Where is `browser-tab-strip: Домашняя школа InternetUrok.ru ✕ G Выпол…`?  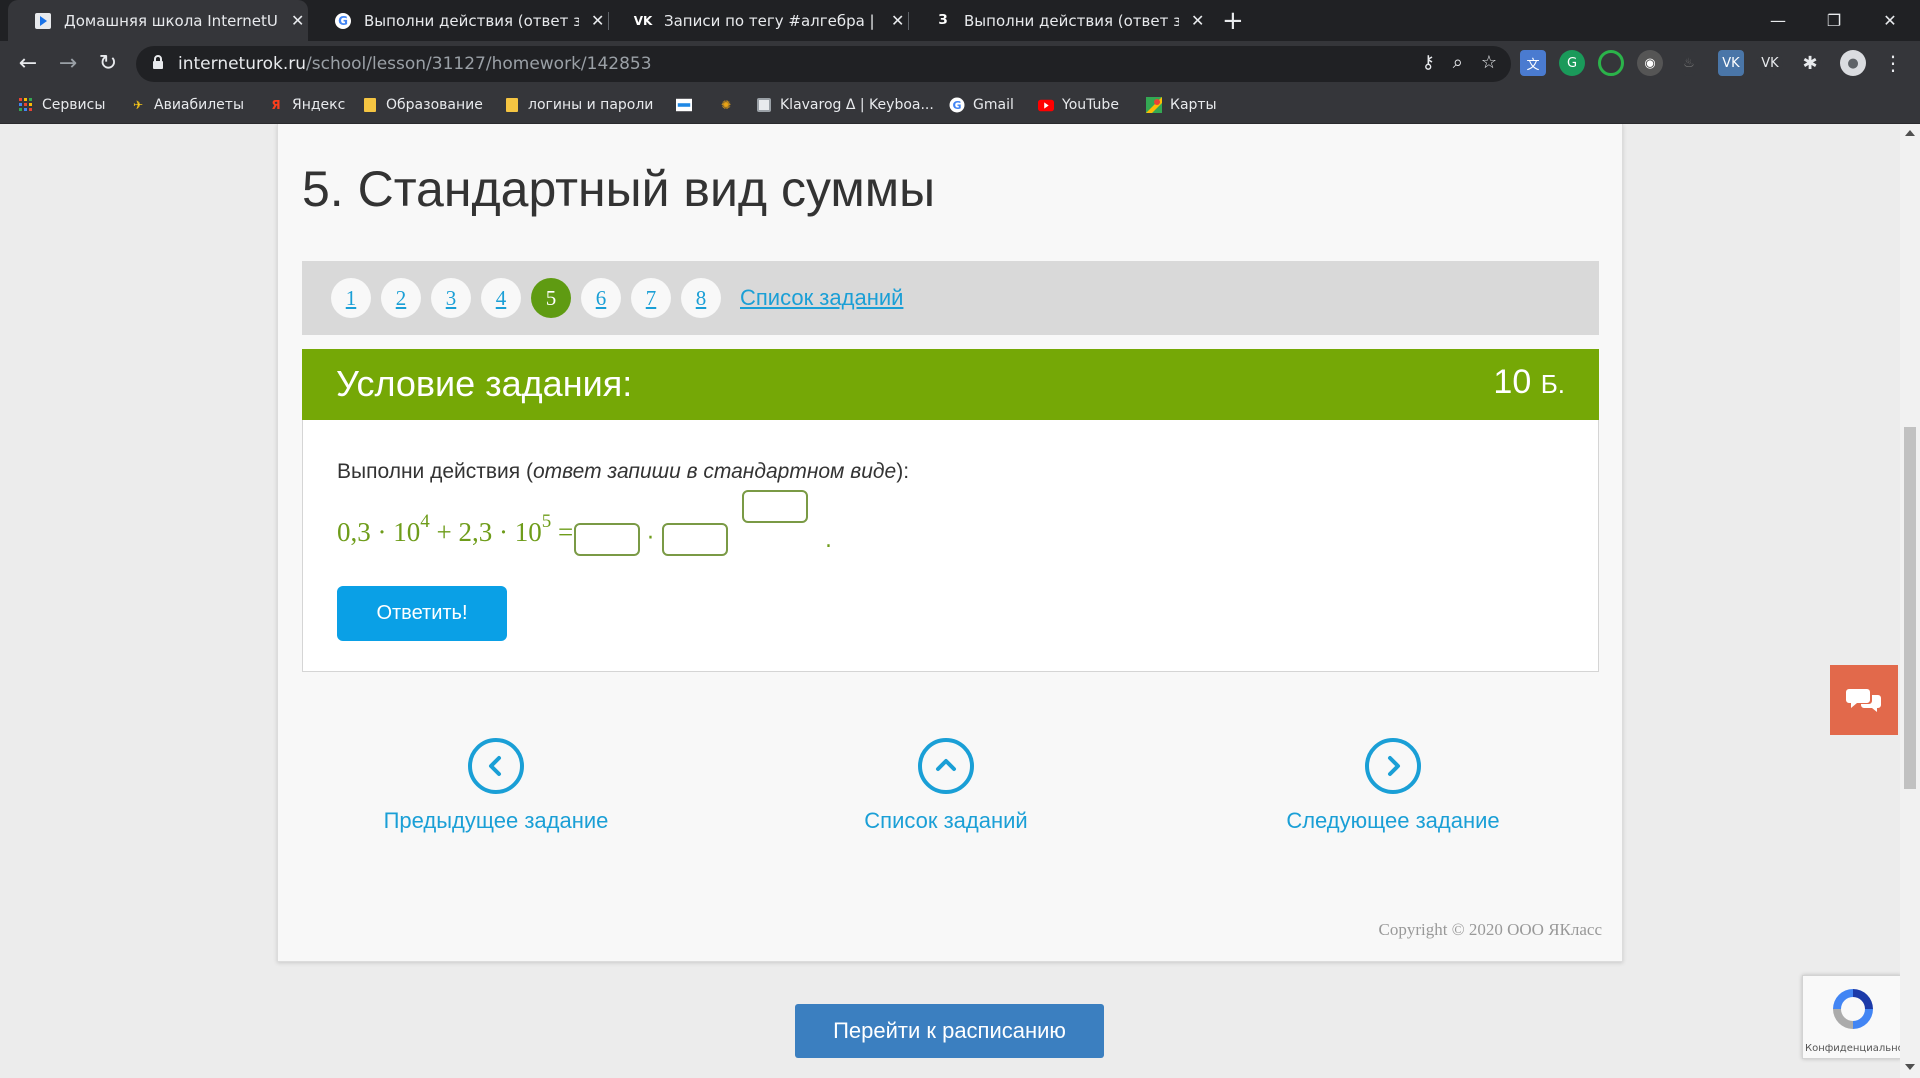
browser-tab-strip: Домашняя школа InternetUrok.ru ✕ G Выпол… is located at coordinates (960, 20).